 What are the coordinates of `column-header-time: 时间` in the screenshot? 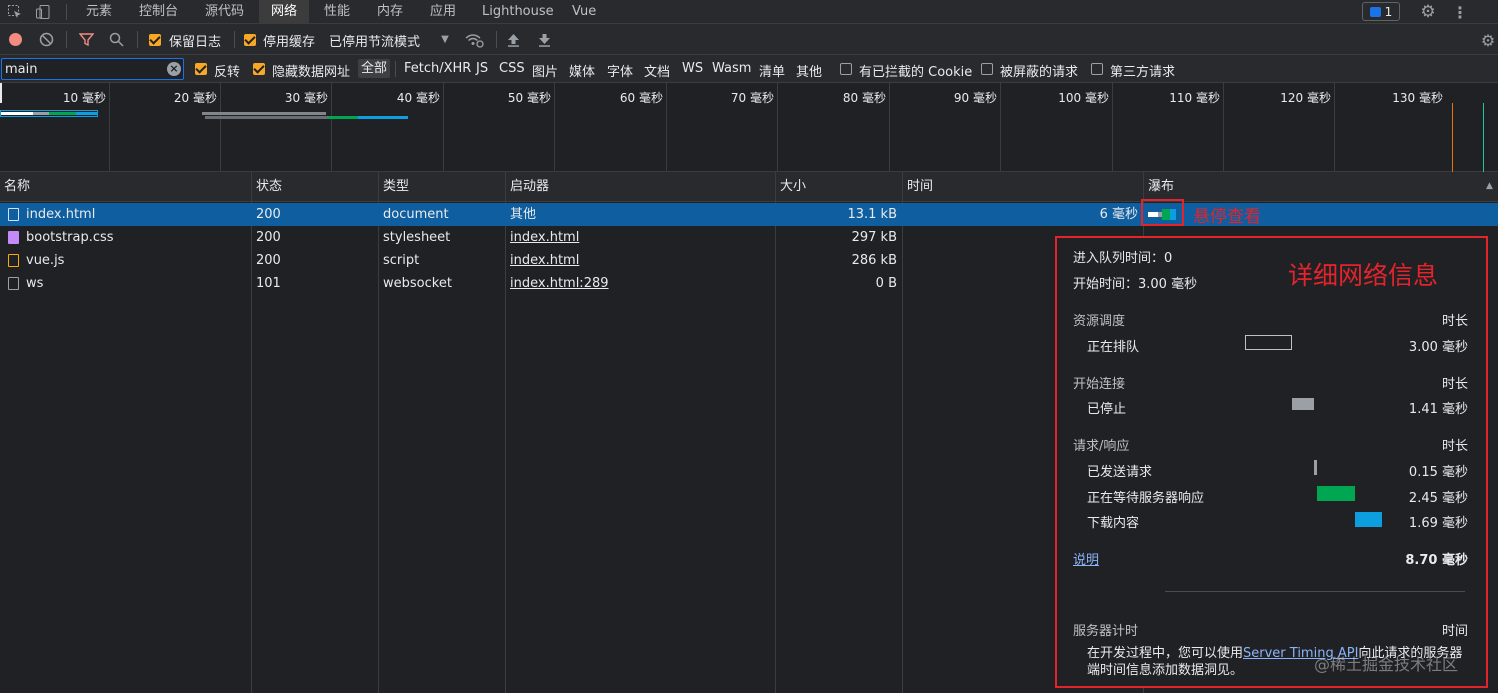 It's located at (918, 187).